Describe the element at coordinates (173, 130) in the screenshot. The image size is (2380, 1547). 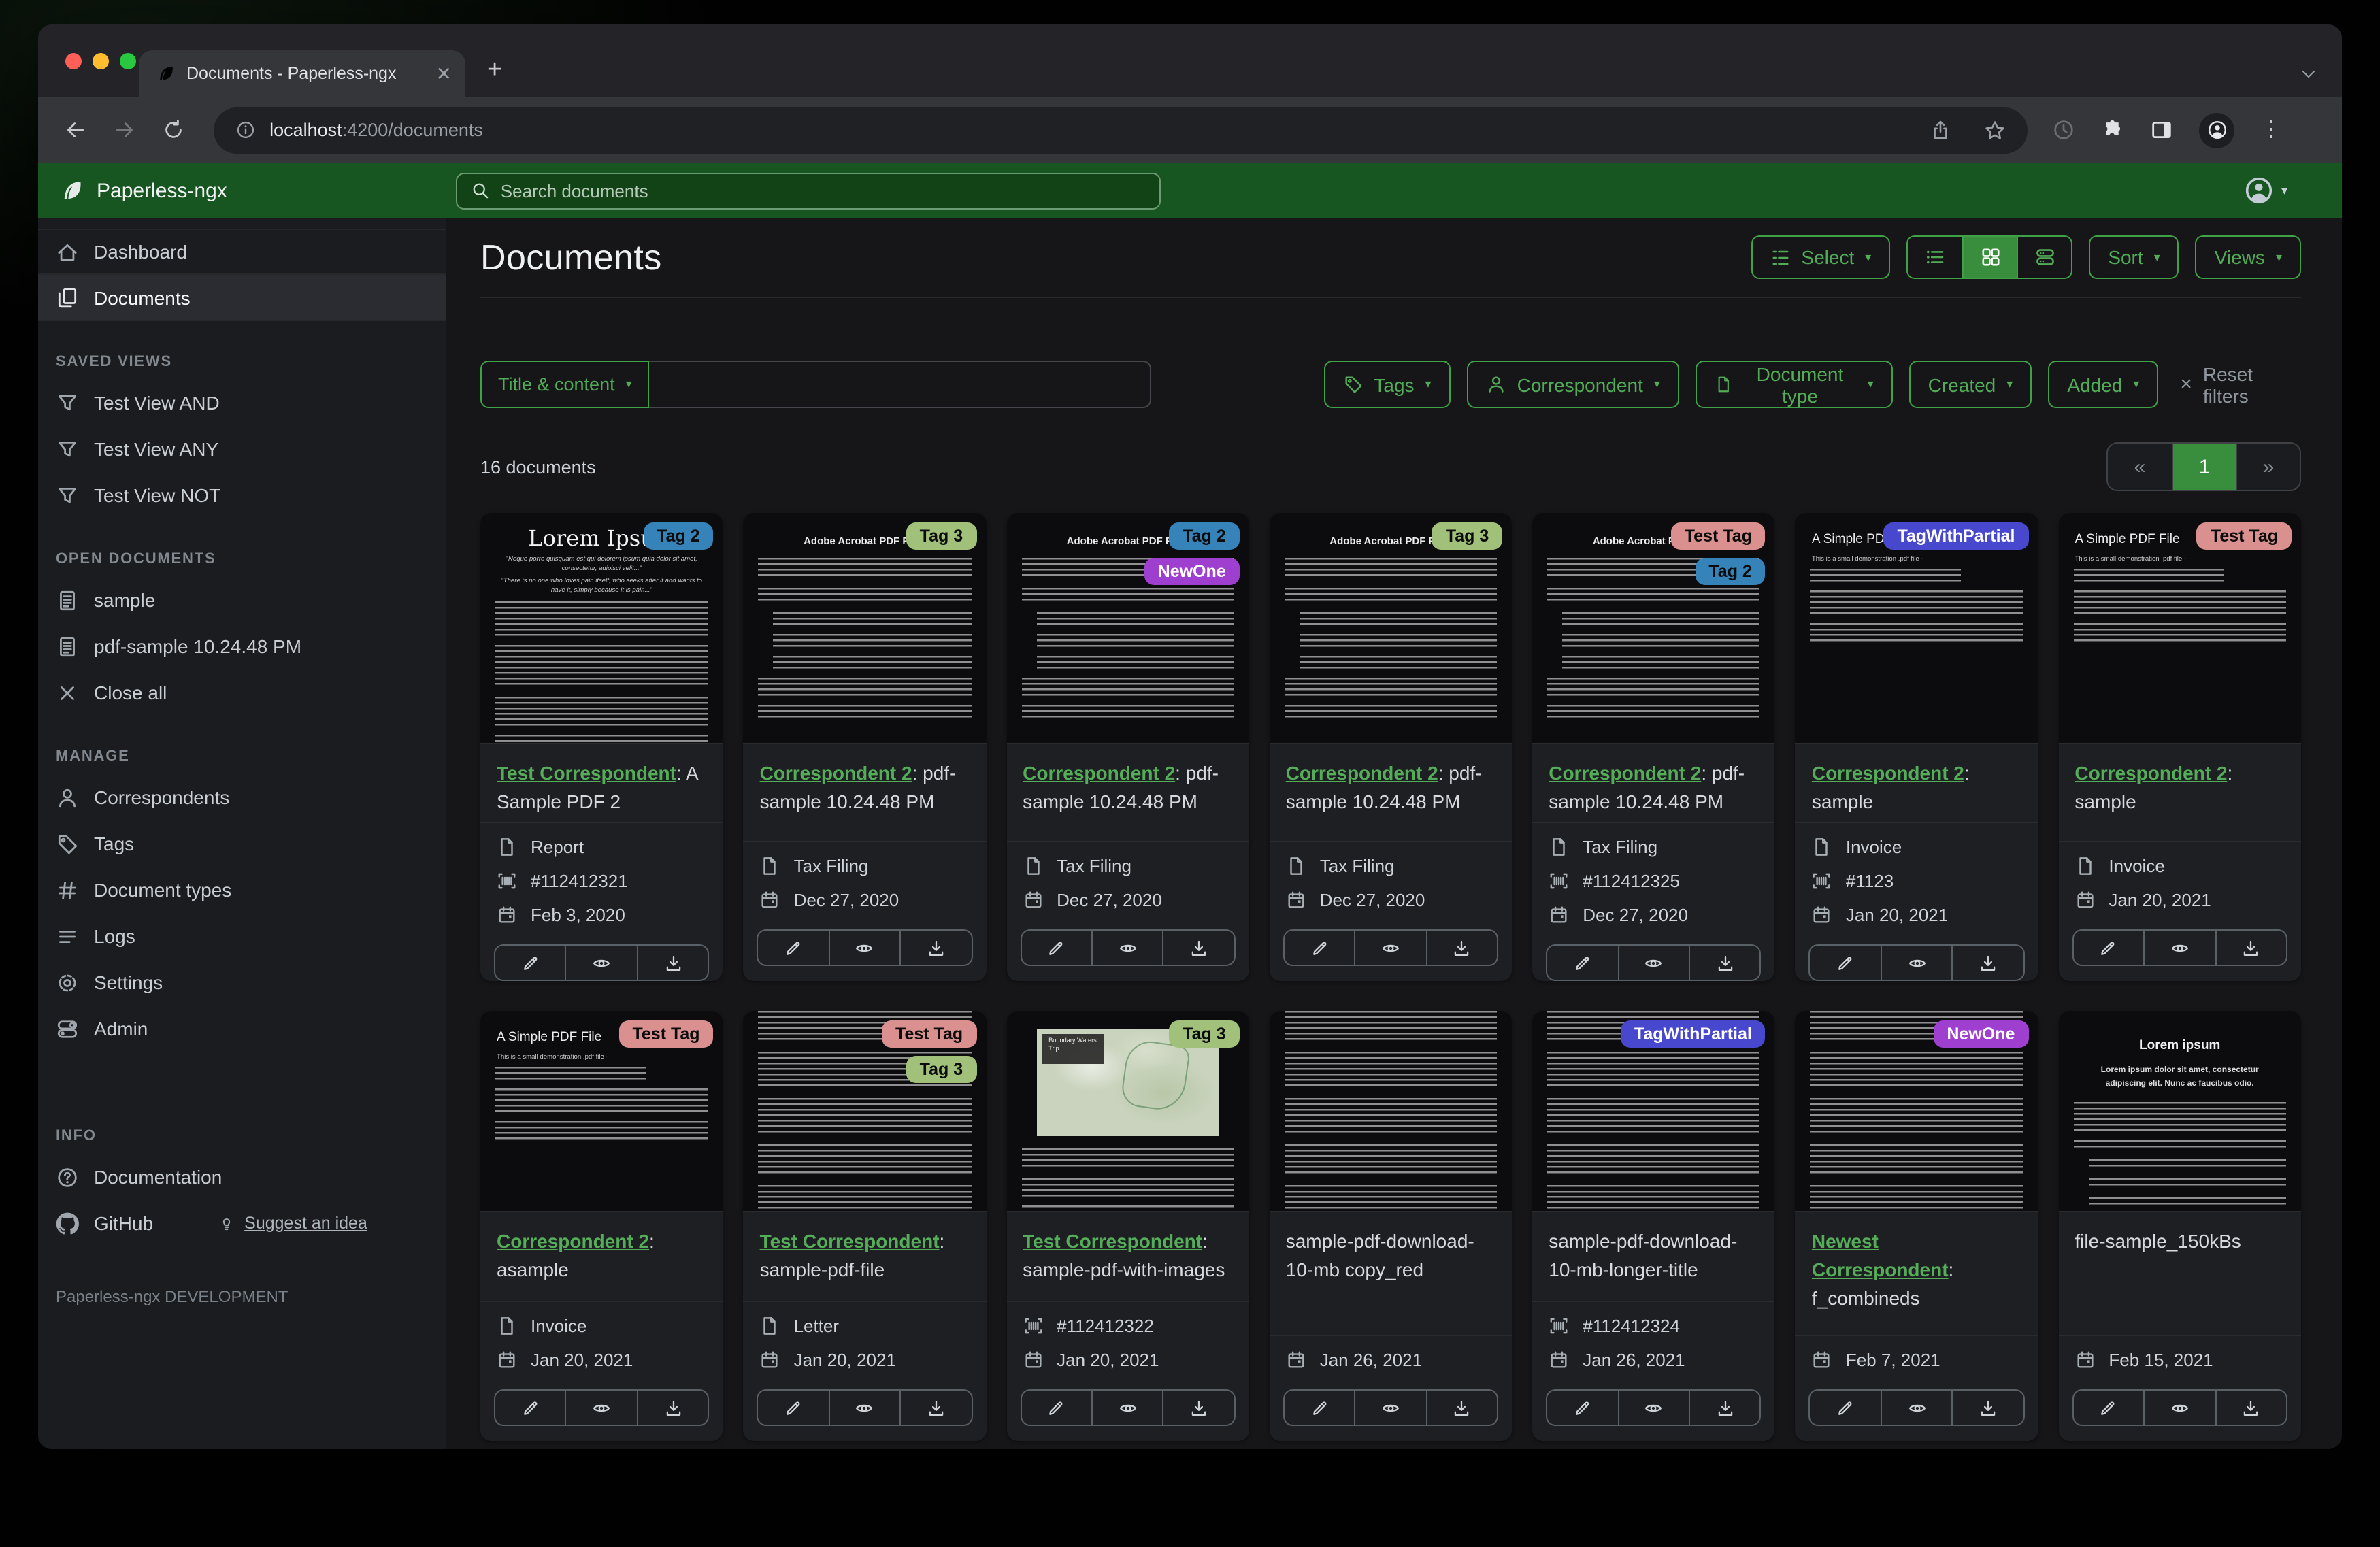
I see `reload-button` at that location.